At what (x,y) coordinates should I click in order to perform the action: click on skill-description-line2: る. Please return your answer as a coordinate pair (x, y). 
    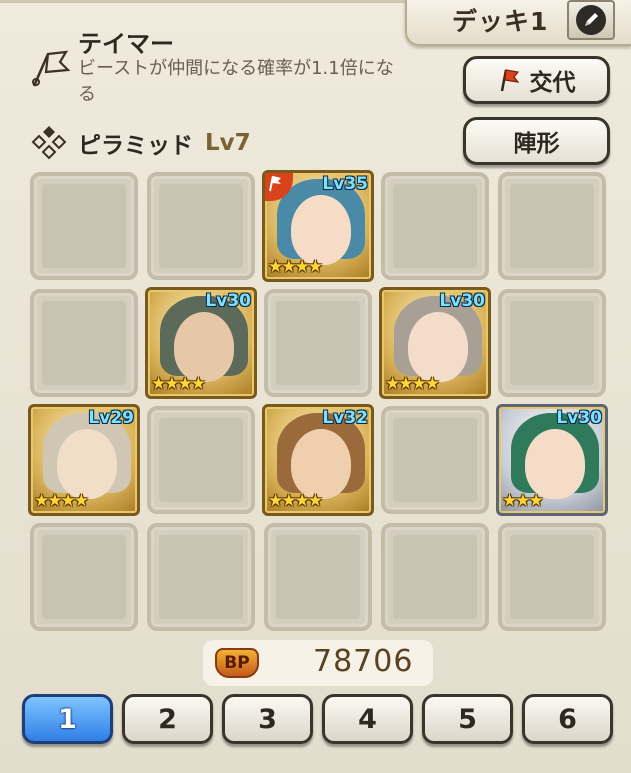
    Looking at the image, I should click on (87, 94).